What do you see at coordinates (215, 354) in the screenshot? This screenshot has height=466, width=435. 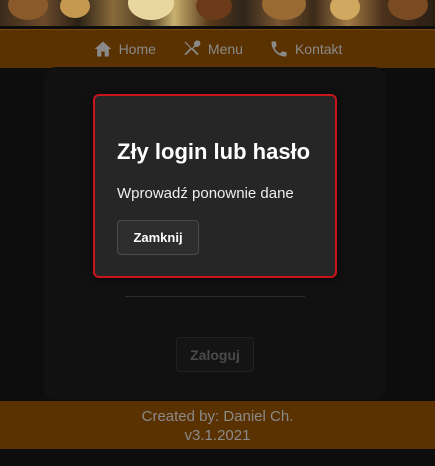 I see `login-button: Zaloguj` at bounding box center [215, 354].